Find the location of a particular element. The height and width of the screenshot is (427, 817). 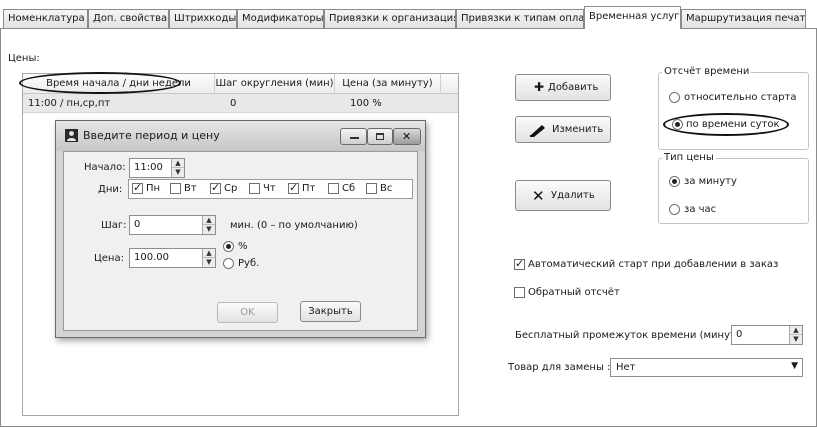

label-per-minute: за минуту is located at coordinates (710, 181).